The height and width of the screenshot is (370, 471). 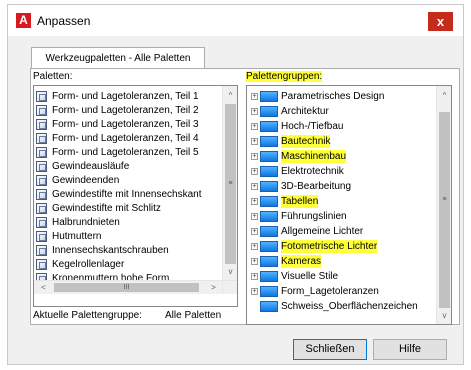 I want to click on palette-list-item: Form- und Lagetoleranzen, Teil 3, so click(x=127, y=124).